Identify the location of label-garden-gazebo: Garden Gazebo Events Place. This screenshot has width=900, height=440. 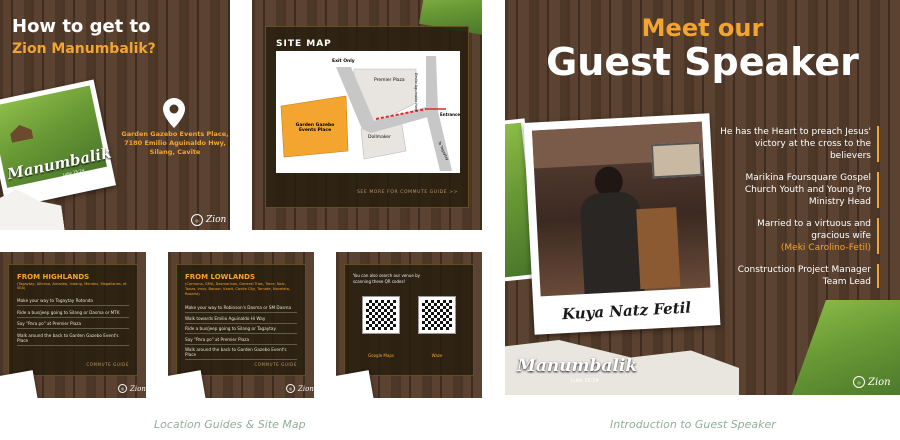
(315, 128).